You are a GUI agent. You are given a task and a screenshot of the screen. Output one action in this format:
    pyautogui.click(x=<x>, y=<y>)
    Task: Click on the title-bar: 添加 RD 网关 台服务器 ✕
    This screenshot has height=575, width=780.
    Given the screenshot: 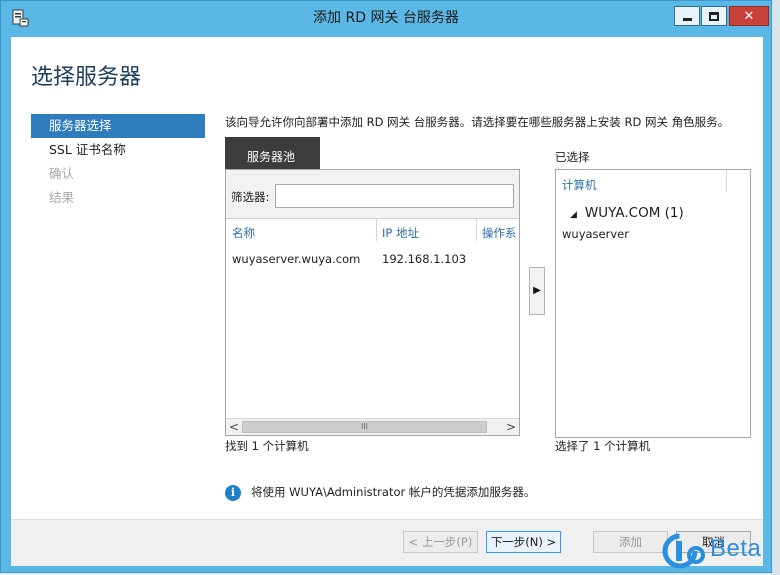 What is the action you would take?
    pyautogui.click(x=386, y=18)
    